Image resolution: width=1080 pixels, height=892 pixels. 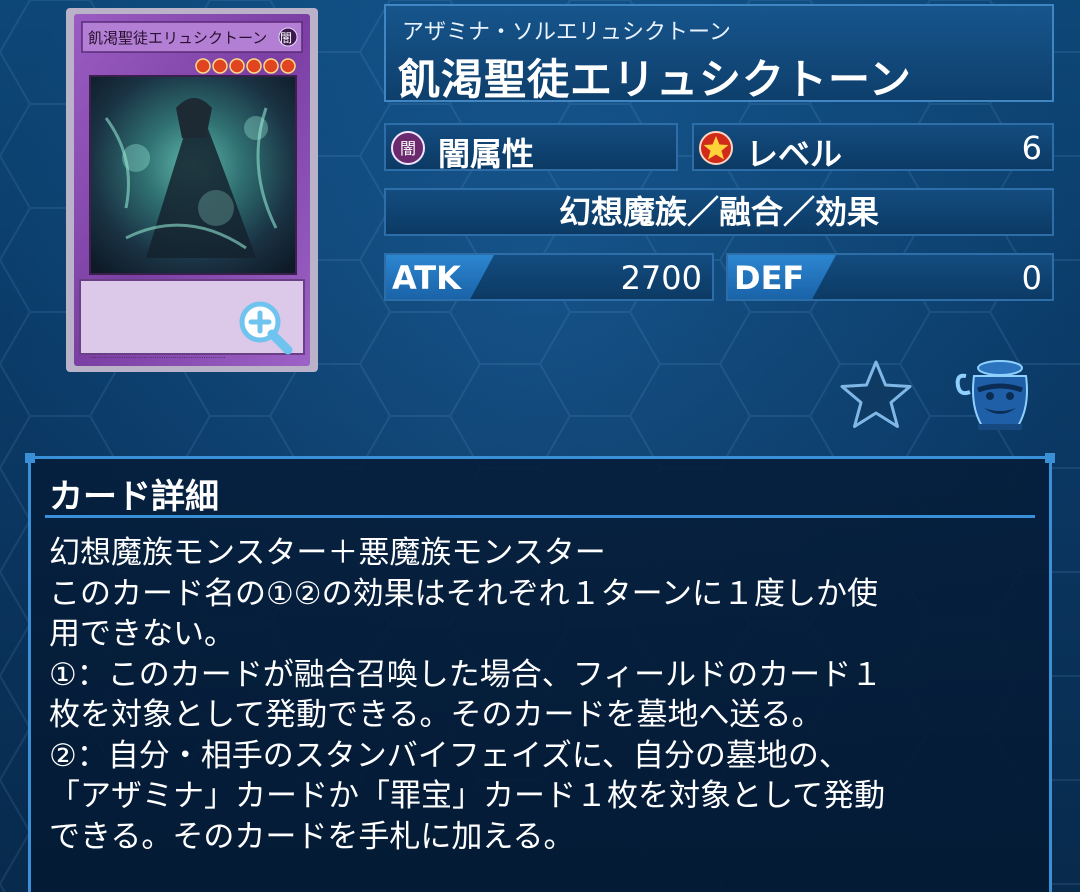 I want to click on card-name-panel: アザミナ・ソルエリュシクトーン 飢渇聖徒エリュシクトーン, so click(x=719, y=54).